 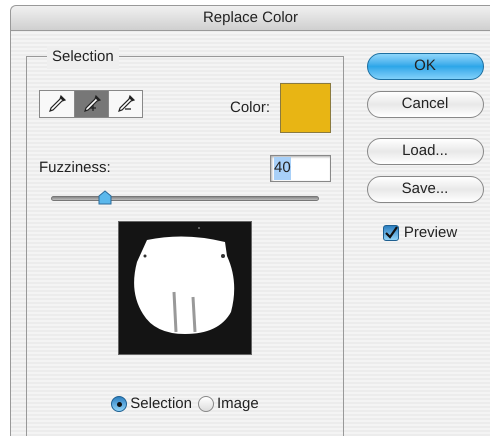 I want to click on eyedropper-plus-icon, so click(x=92, y=104).